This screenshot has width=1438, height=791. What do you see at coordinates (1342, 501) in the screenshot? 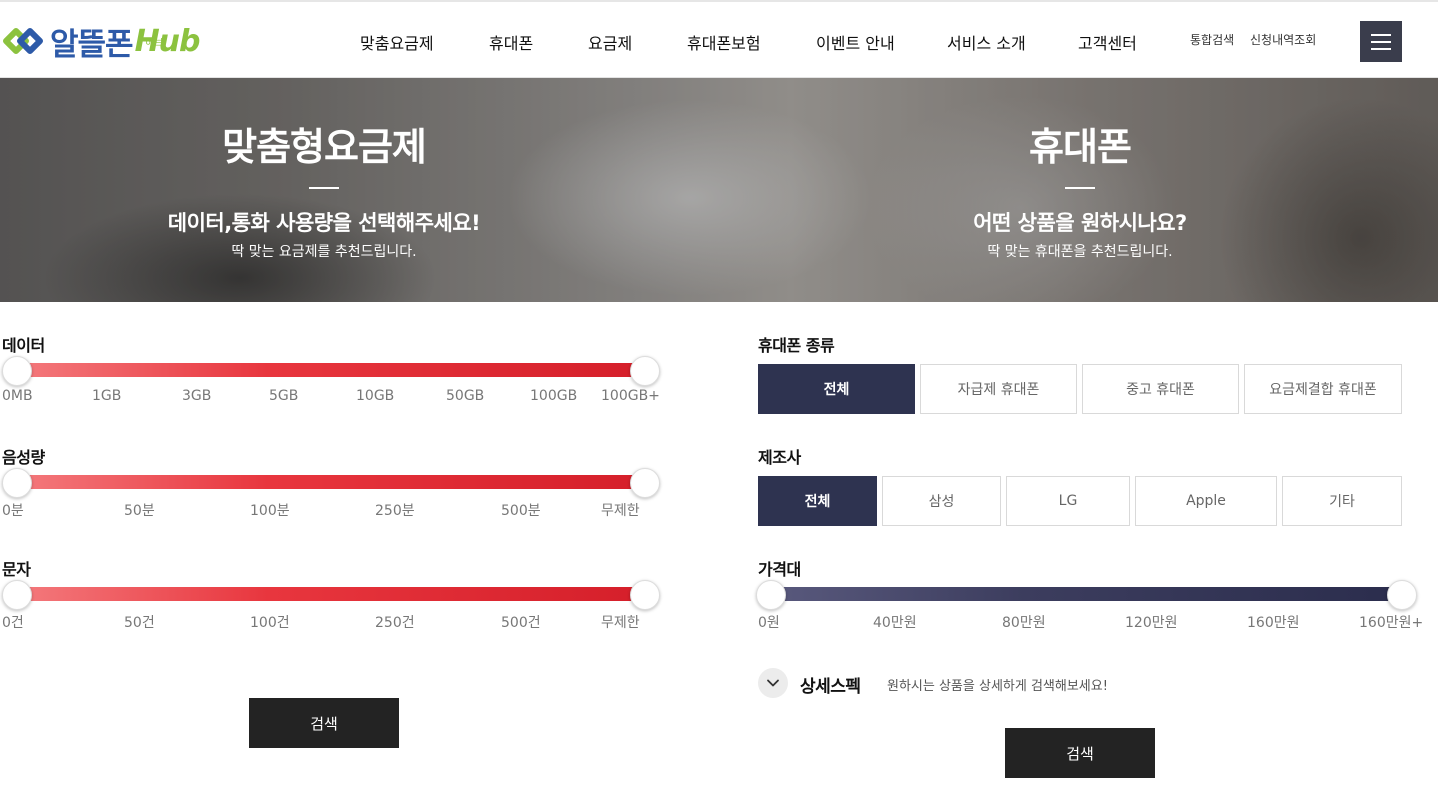
I see `maker-other-option: 기타` at bounding box center [1342, 501].